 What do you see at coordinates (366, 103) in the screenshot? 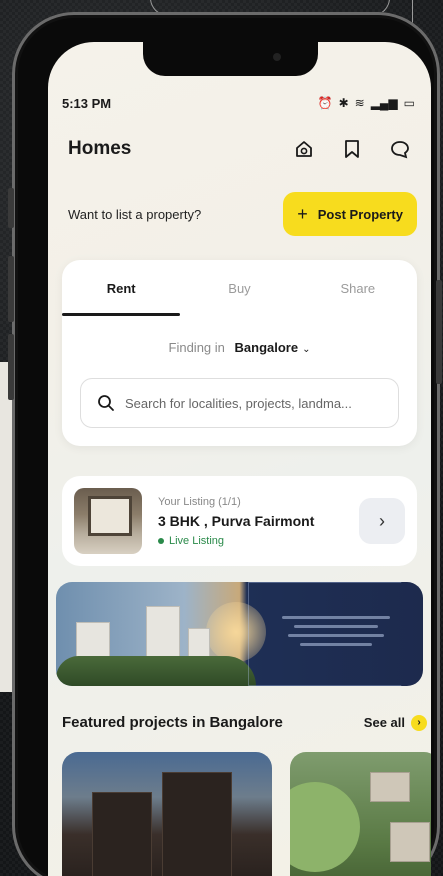
I see `status-icons: ⏰ ✱ ≋ ▂▄▆ ▭` at bounding box center [366, 103].